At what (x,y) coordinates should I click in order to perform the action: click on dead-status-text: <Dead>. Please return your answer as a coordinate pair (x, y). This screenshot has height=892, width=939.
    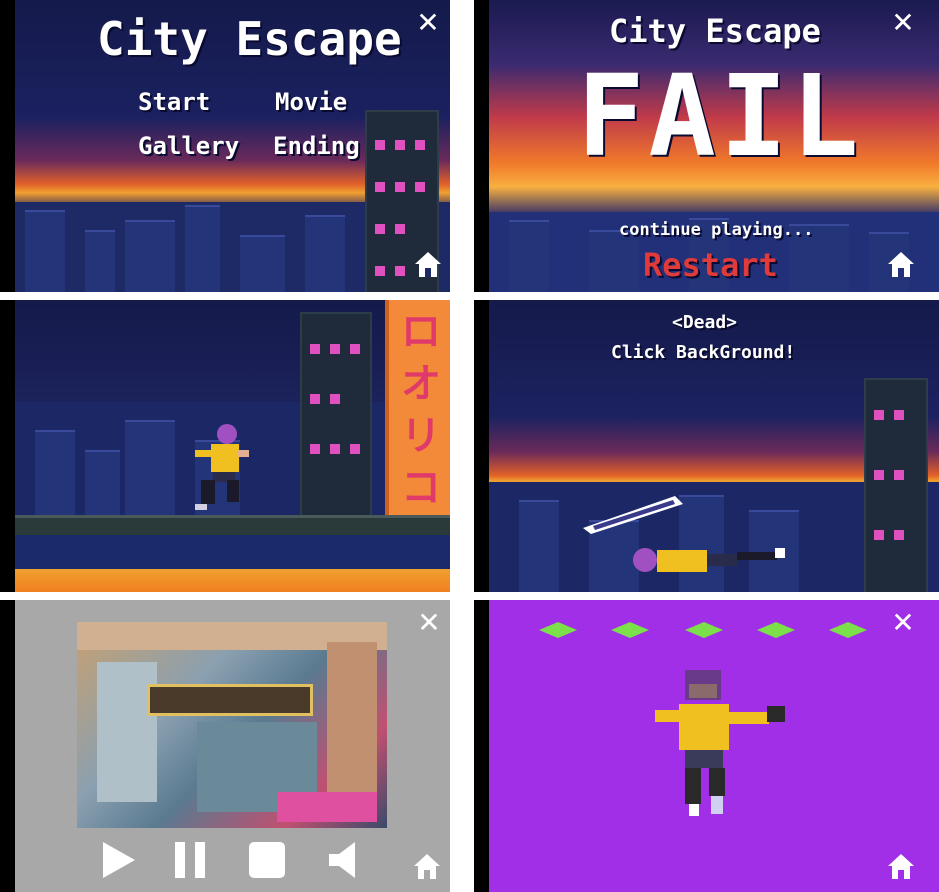
    Looking at the image, I should click on (705, 322).